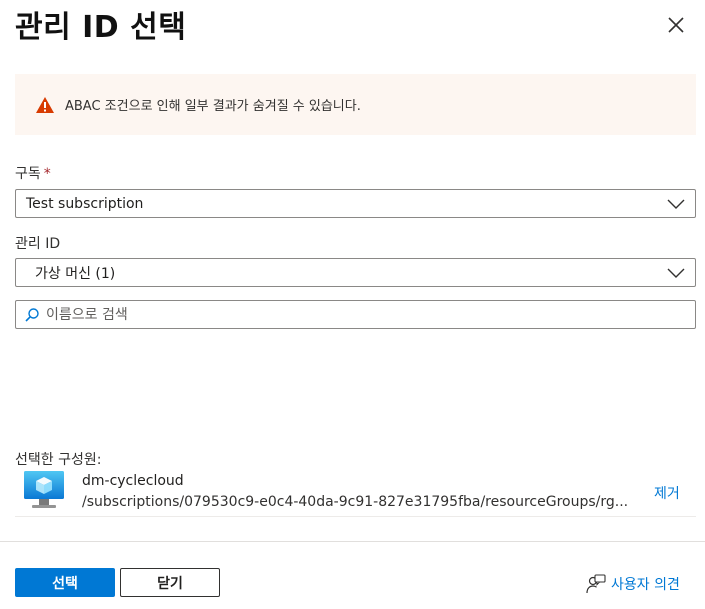 This screenshot has height=609, width=705. Describe the element at coordinates (133, 481) in the screenshot. I see `member-name: dm-cyclecloud` at that location.